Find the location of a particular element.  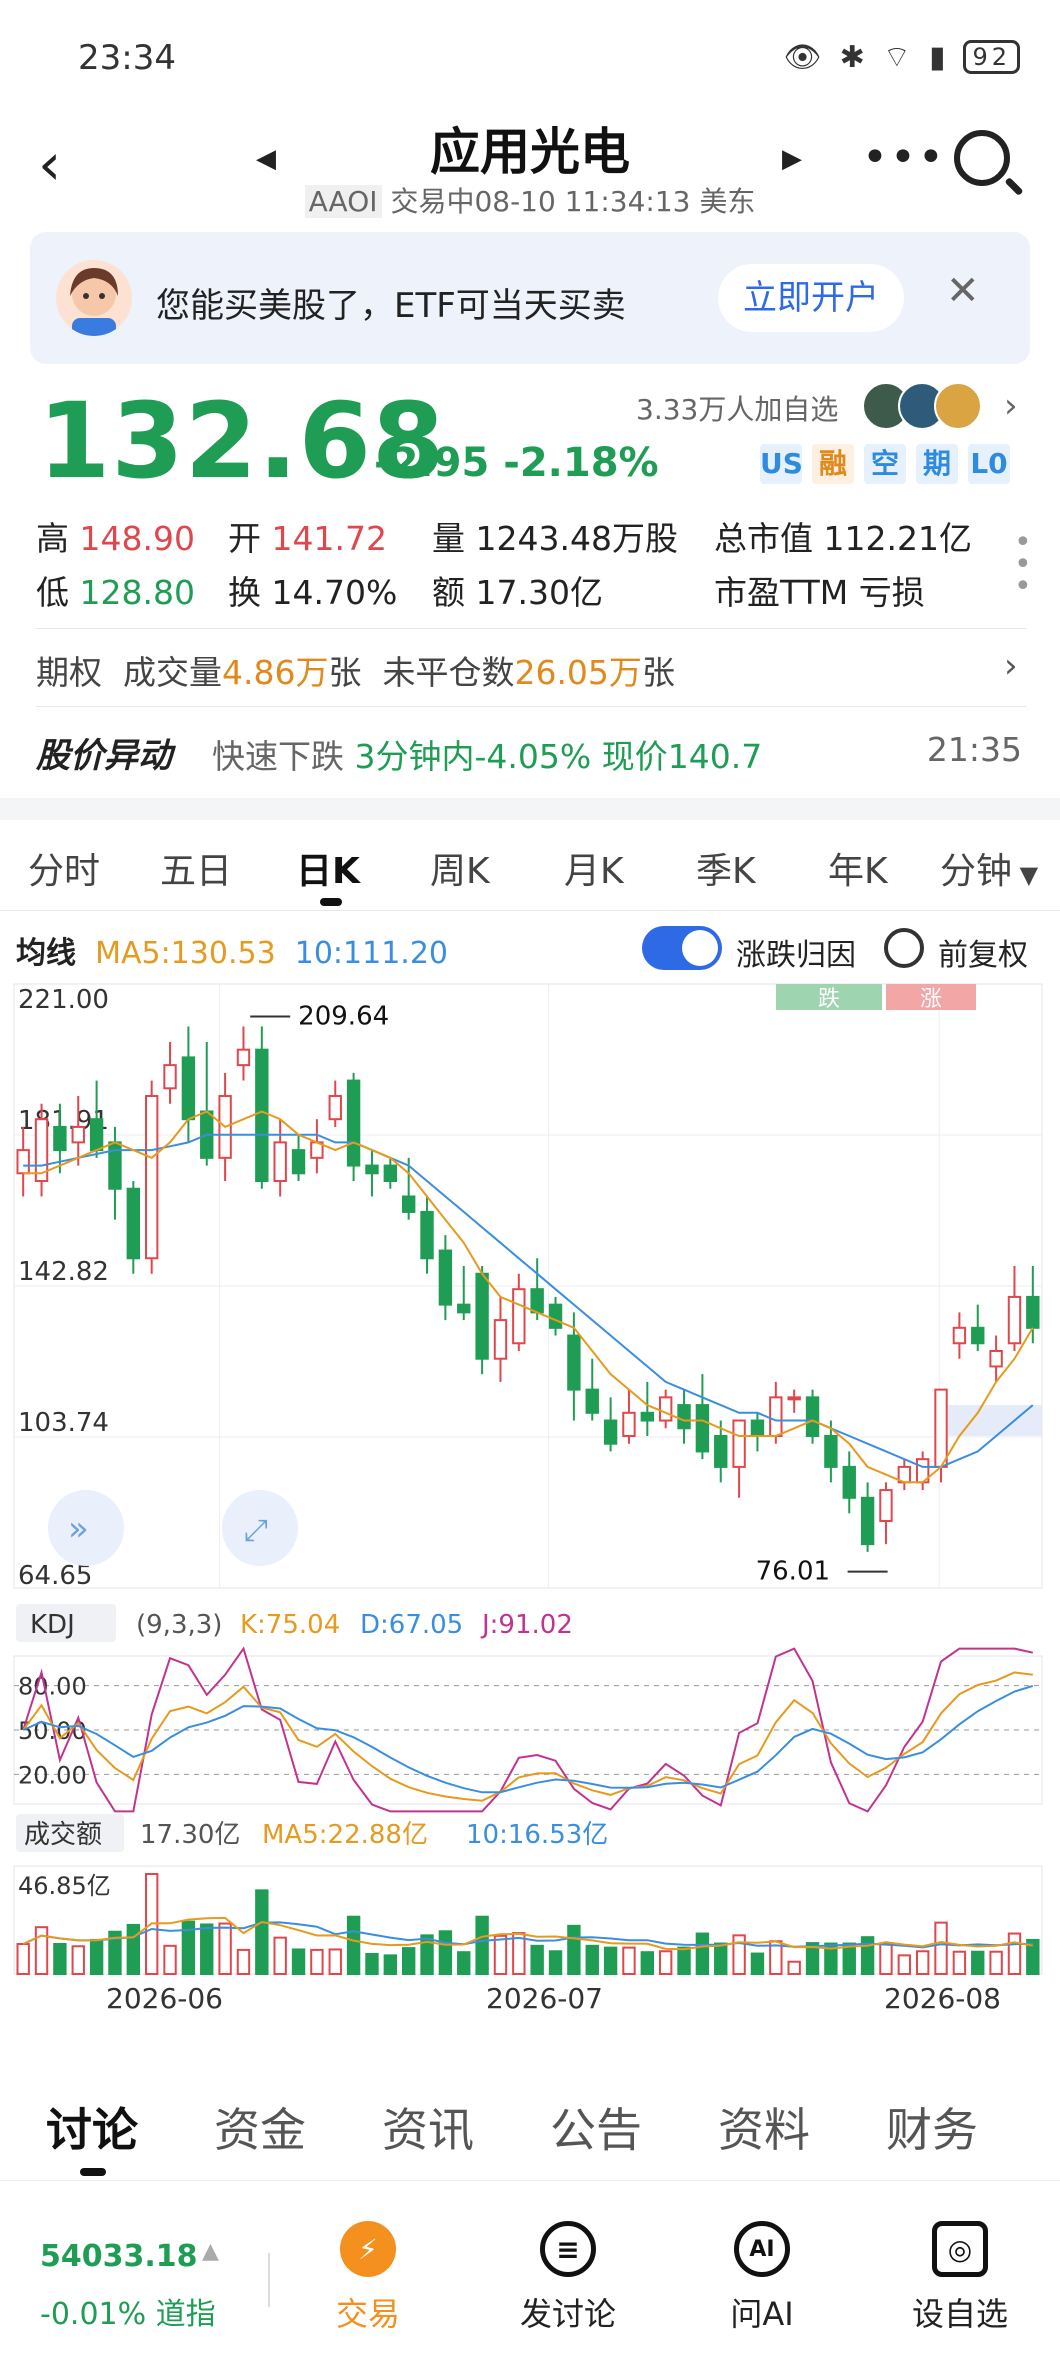

kdj-k: K:75.04 is located at coordinates (290, 1625).